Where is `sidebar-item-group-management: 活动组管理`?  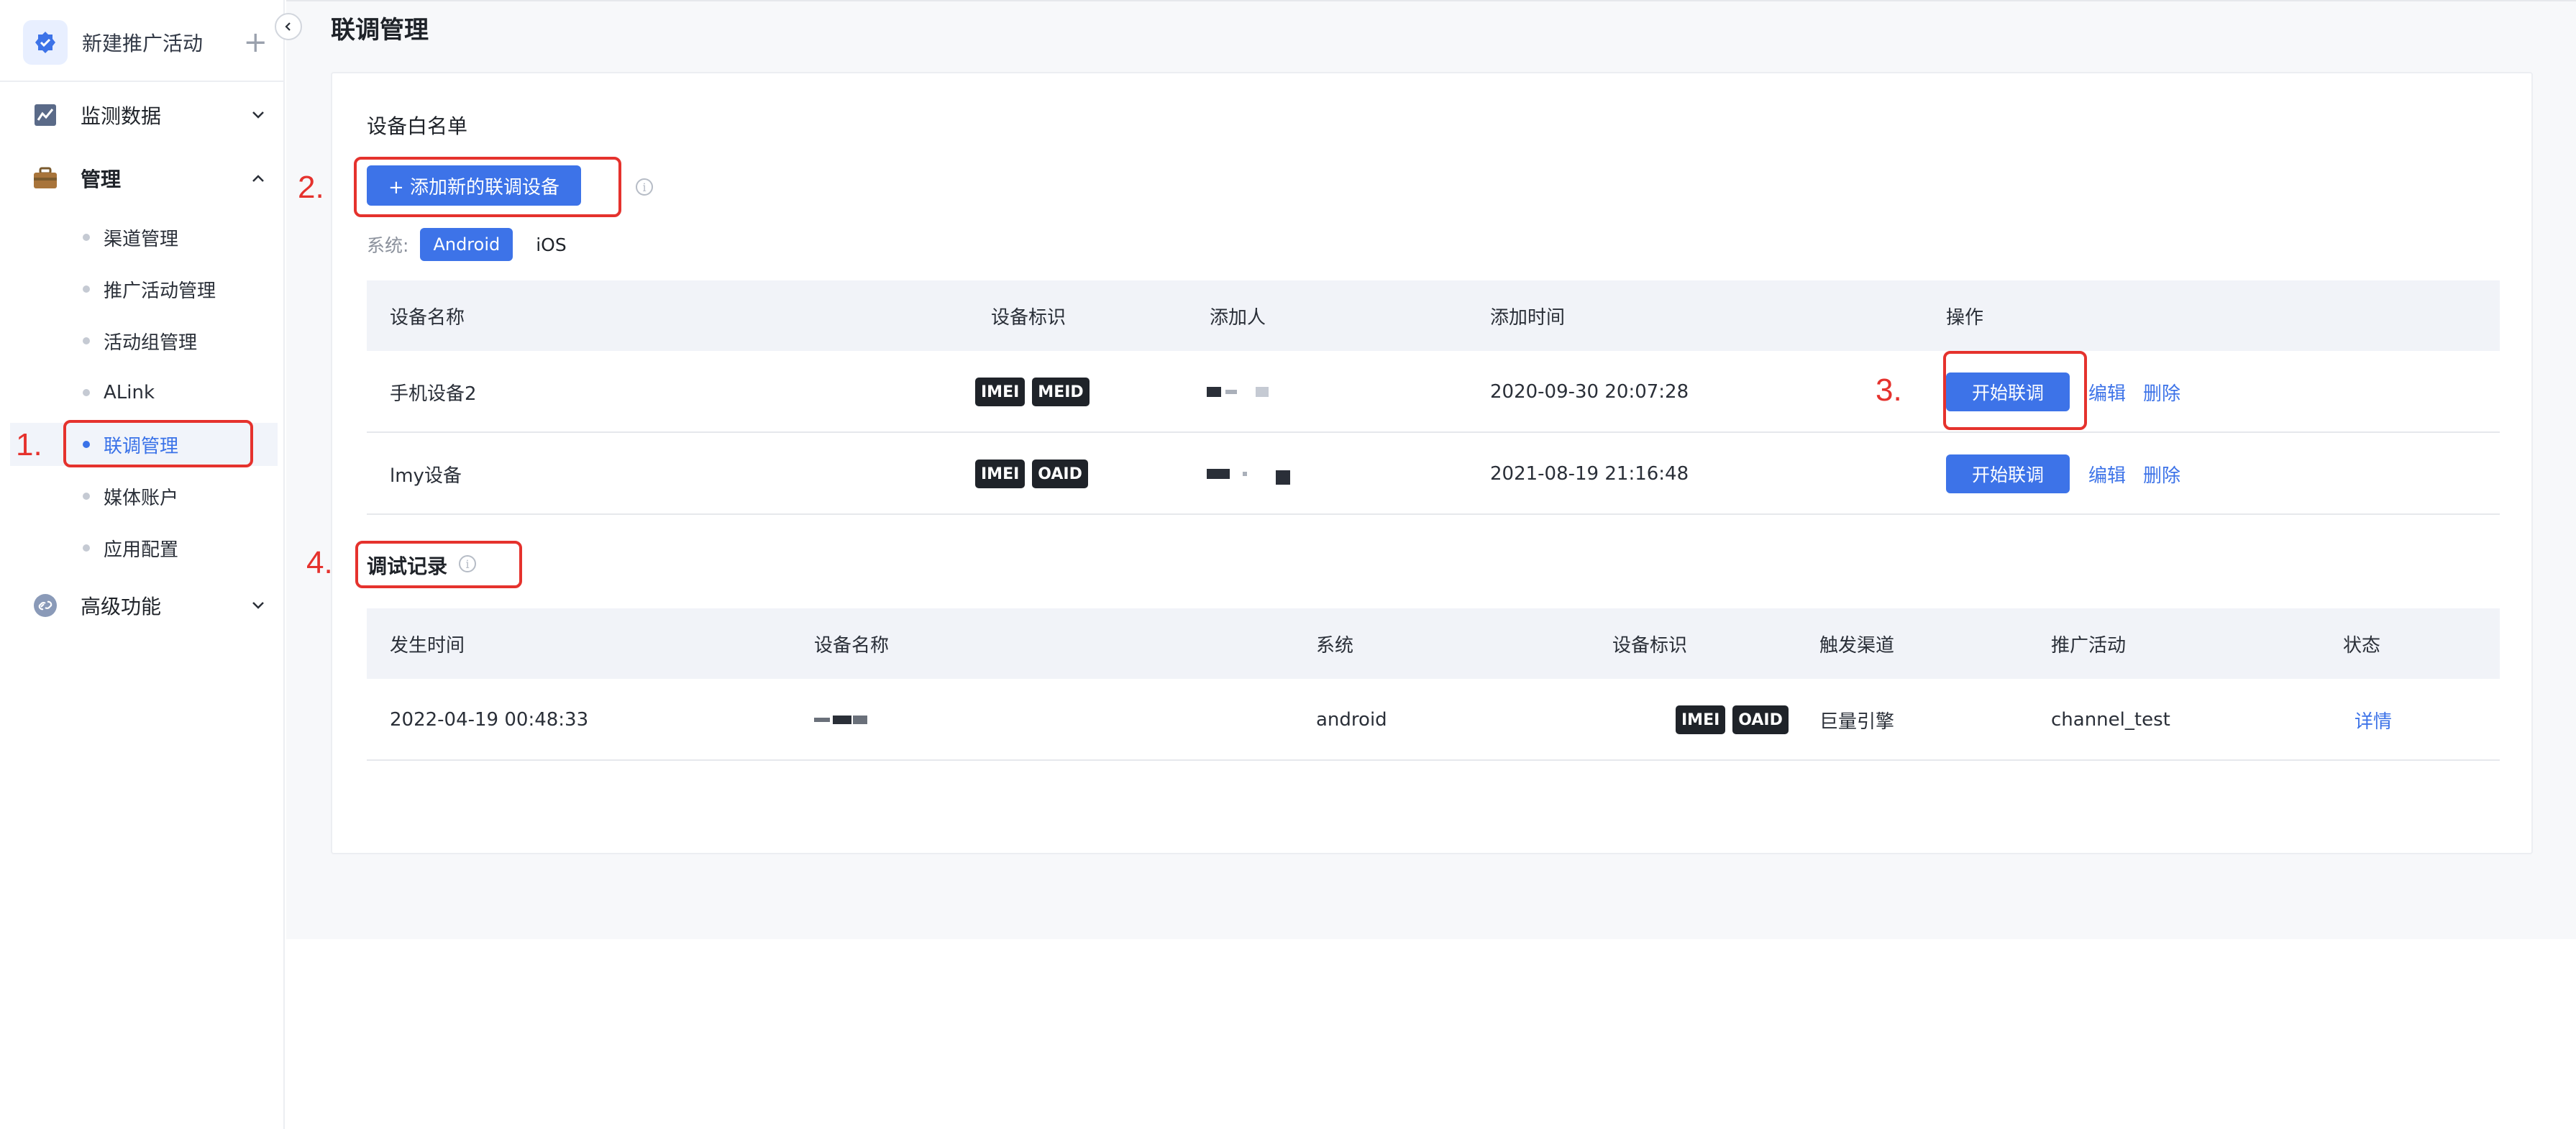
sidebar-item-group-management: 活动组管理 is located at coordinates (144, 340).